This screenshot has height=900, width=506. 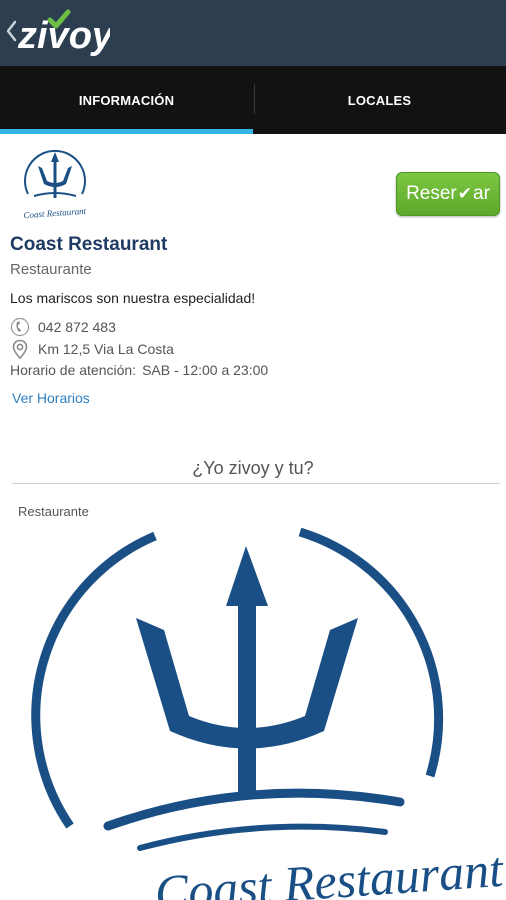 What do you see at coordinates (139, 370) in the screenshot?
I see `hours-row: Horario de atención: SAB - 12:00 a 23:00` at bounding box center [139, 370].